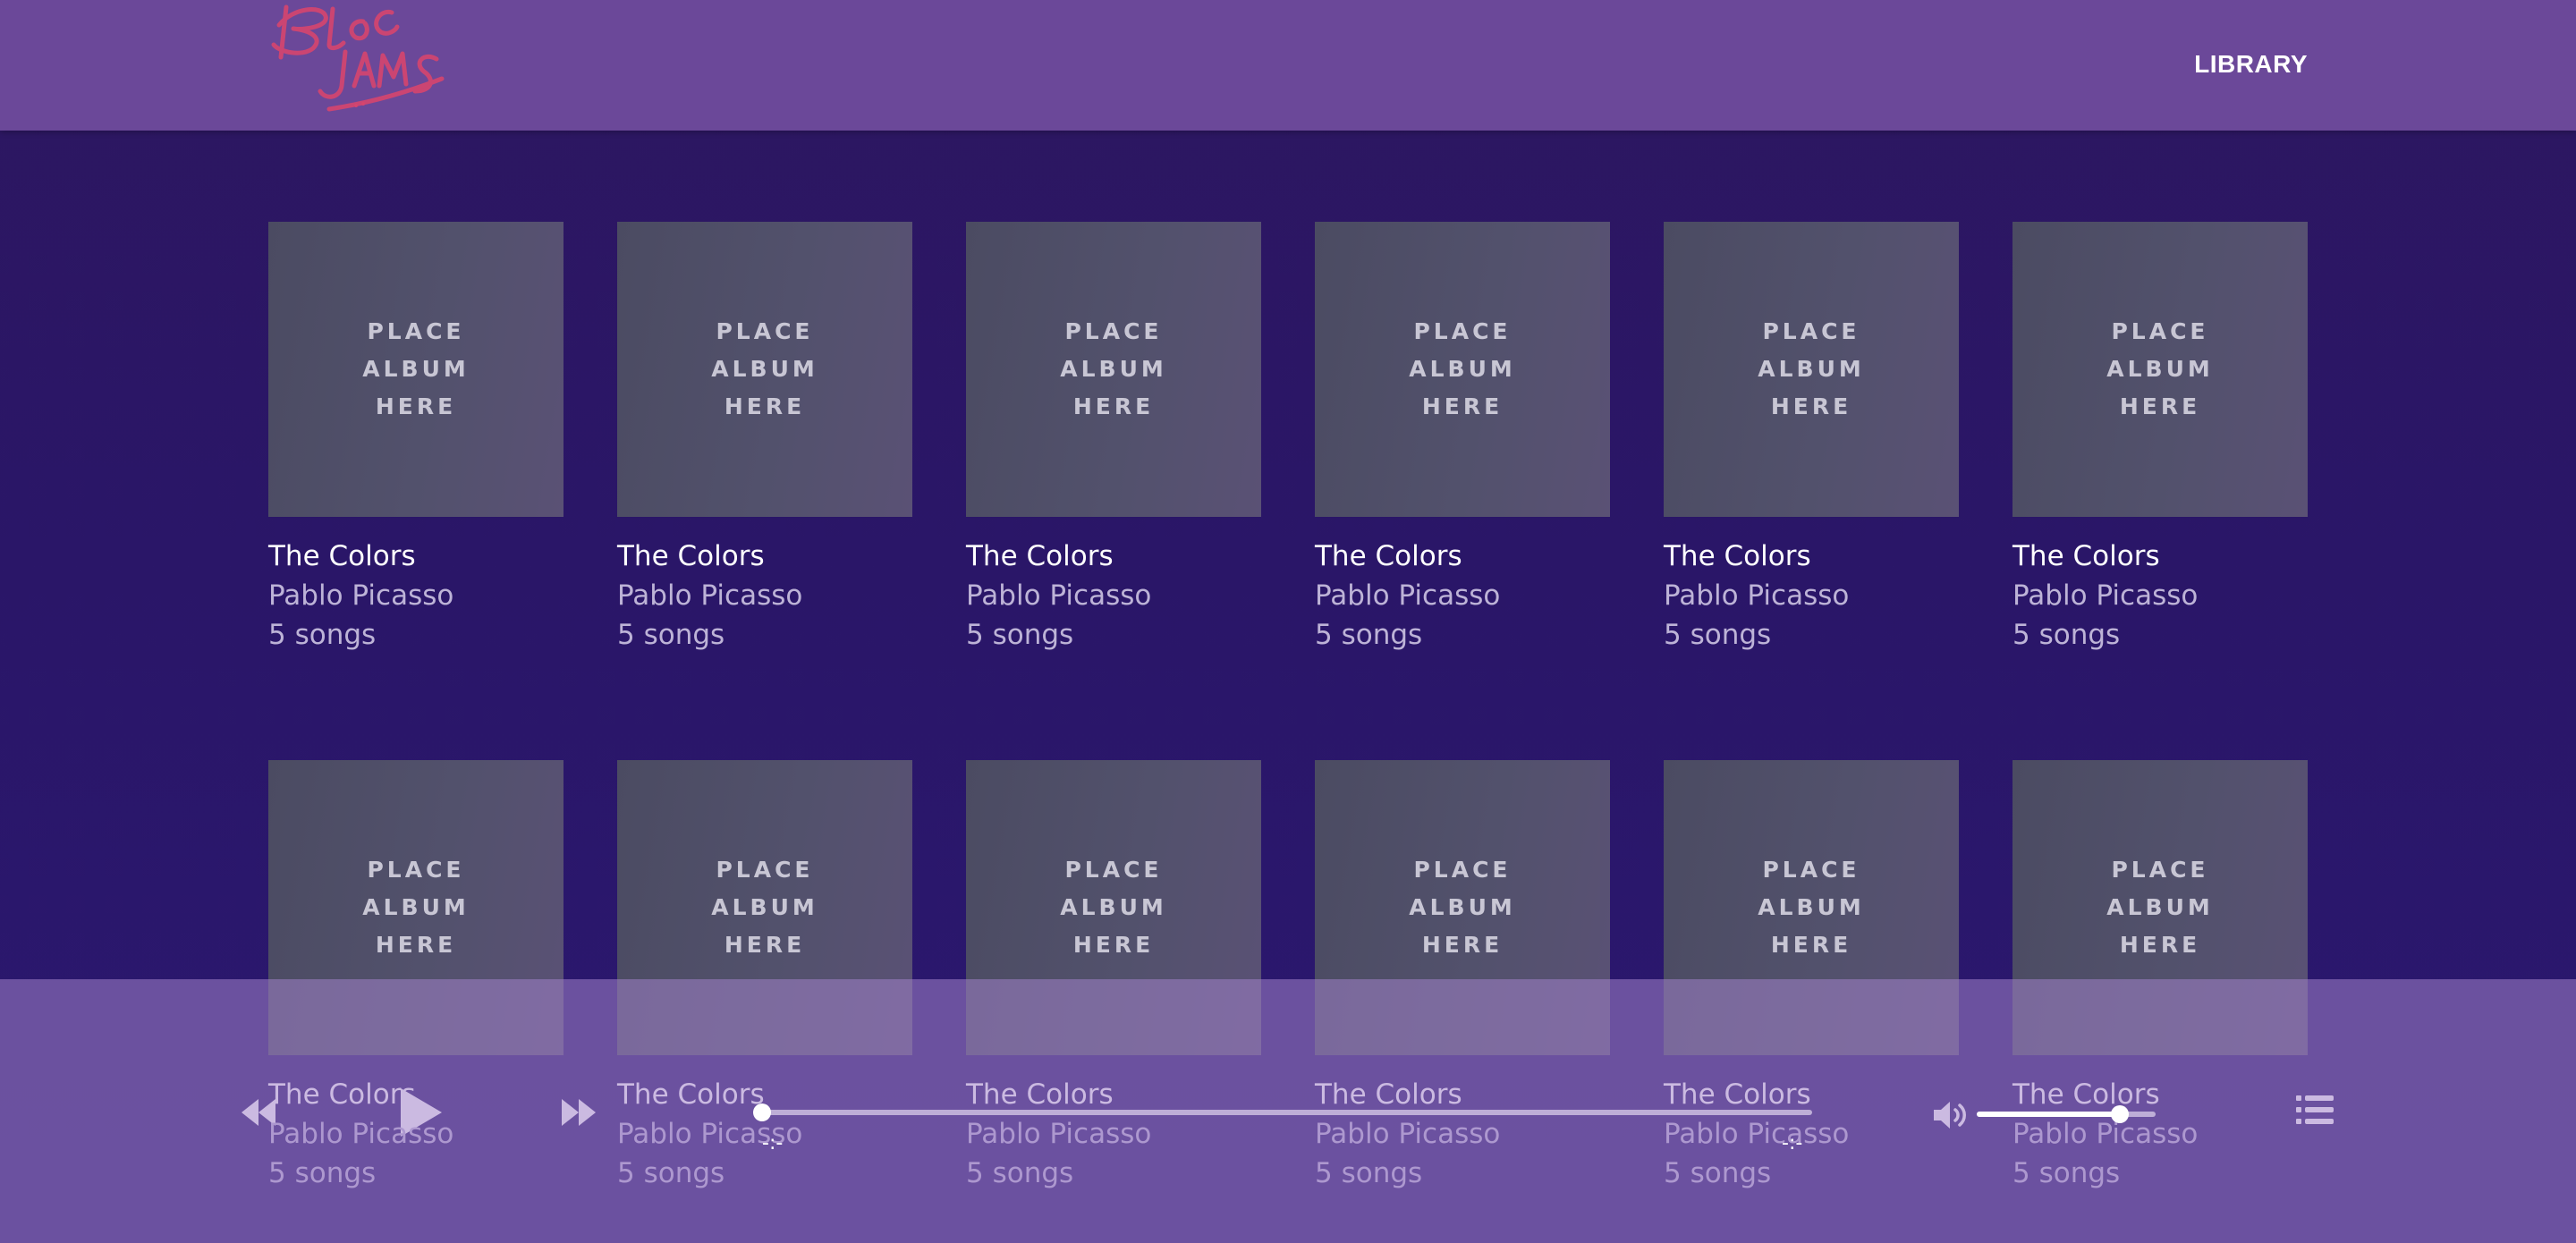 This screenshot has width=2576, height=1243. What do you see at coordinates (2251, 64) in the screenshot?
I see `library-link: LIBRARY` at bounding box center [2251, 64].